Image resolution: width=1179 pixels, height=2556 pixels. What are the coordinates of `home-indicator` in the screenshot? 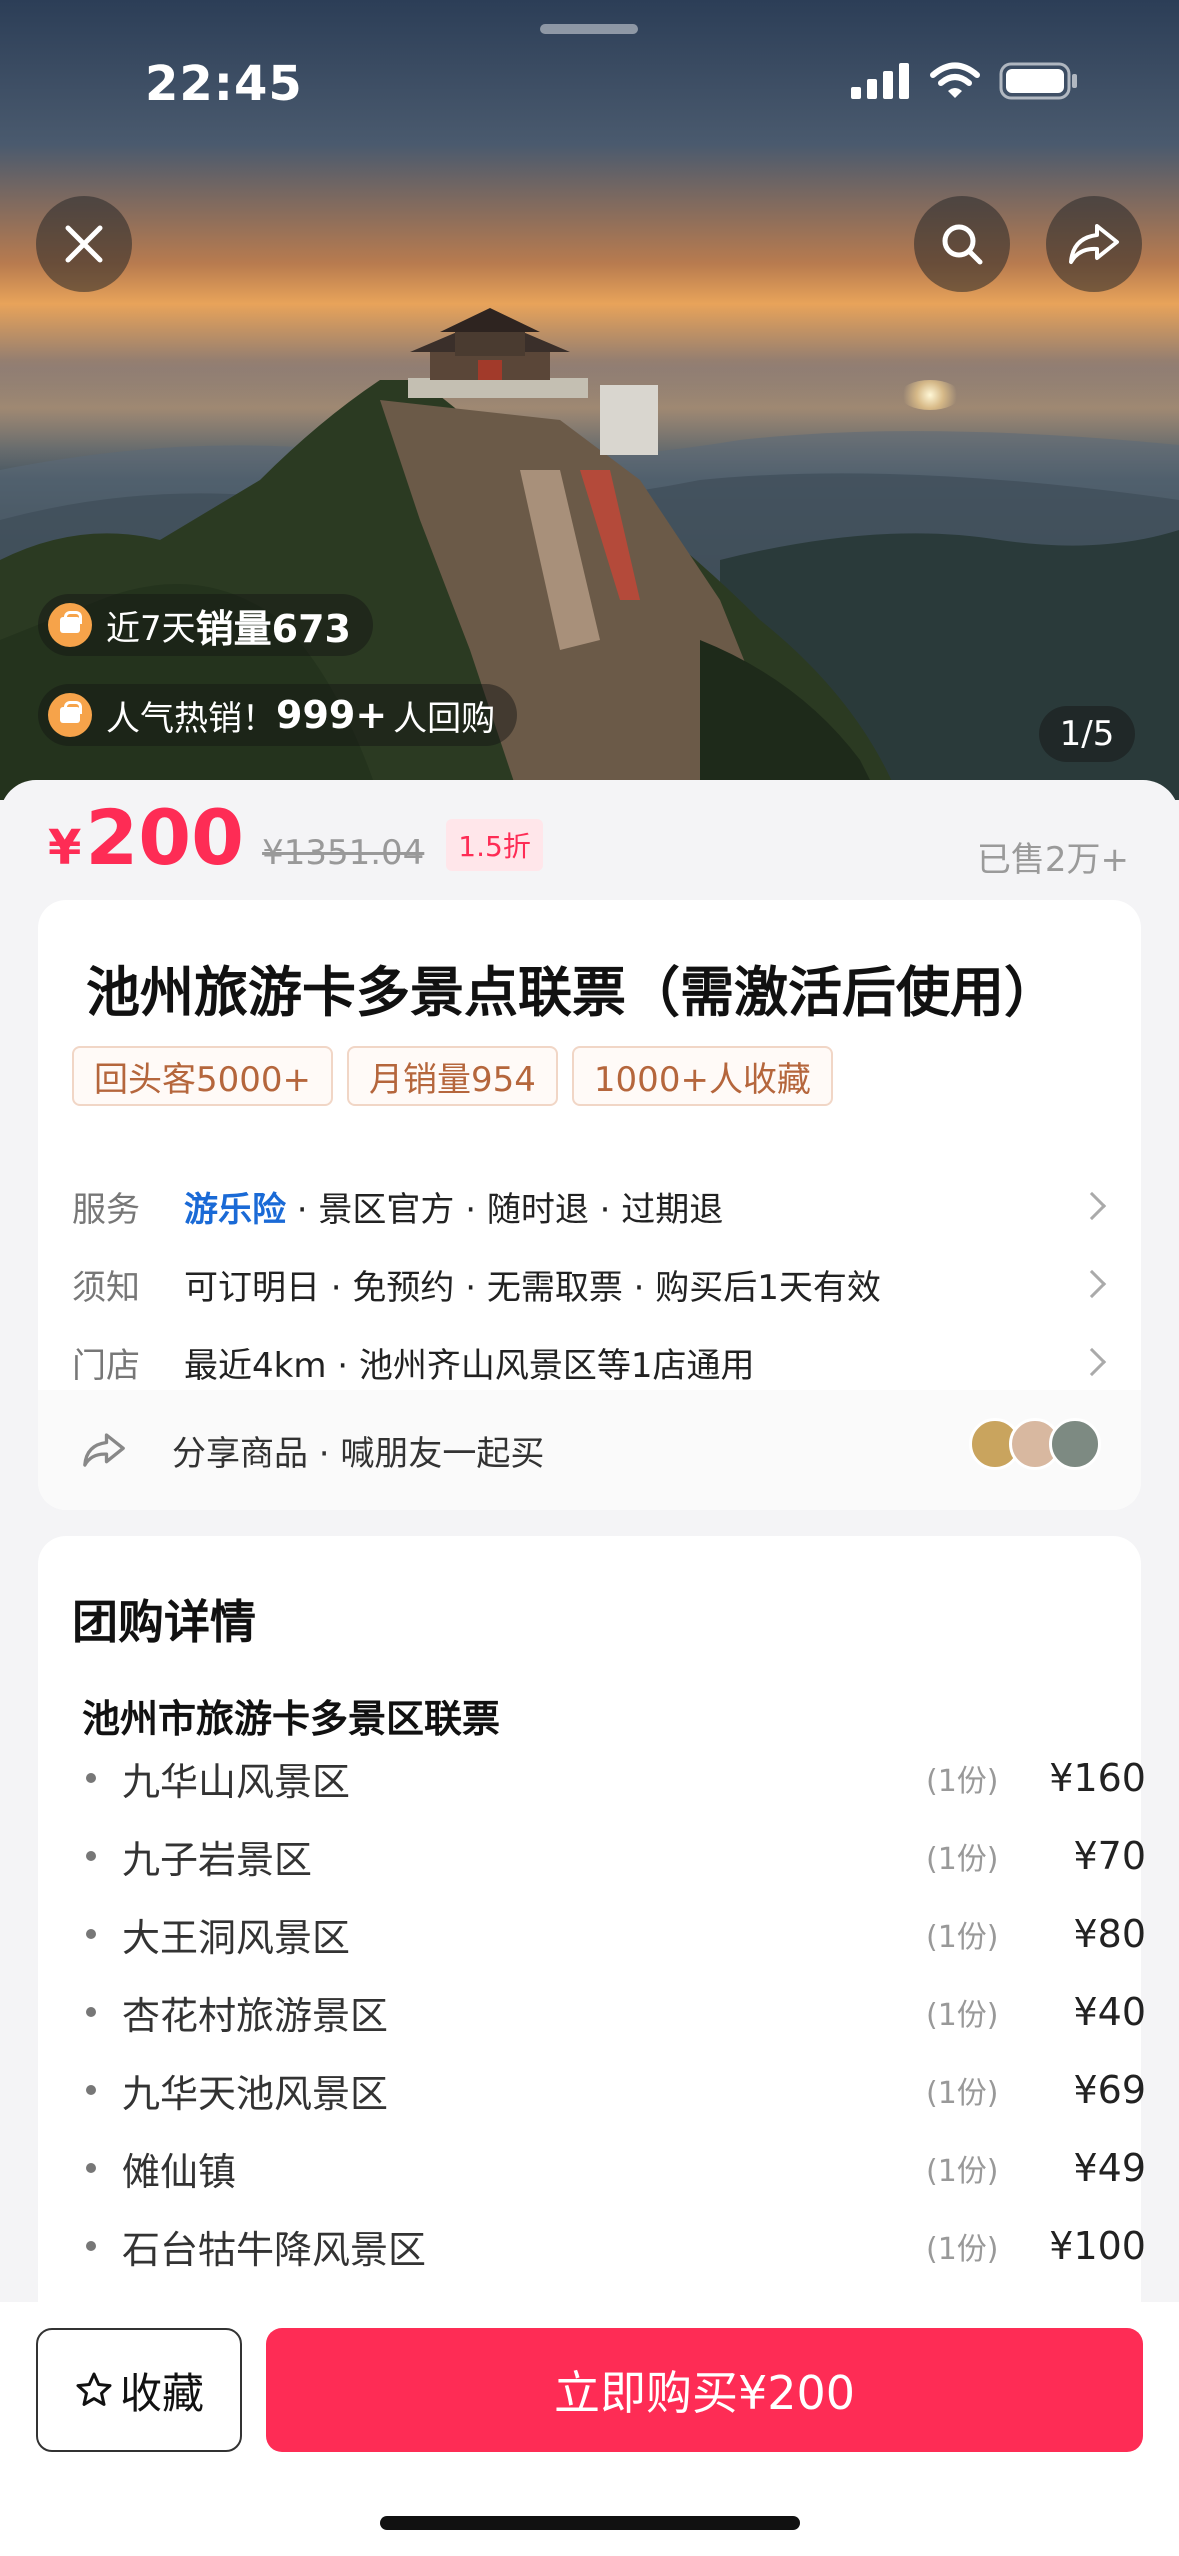 It's located at (590, 2523).